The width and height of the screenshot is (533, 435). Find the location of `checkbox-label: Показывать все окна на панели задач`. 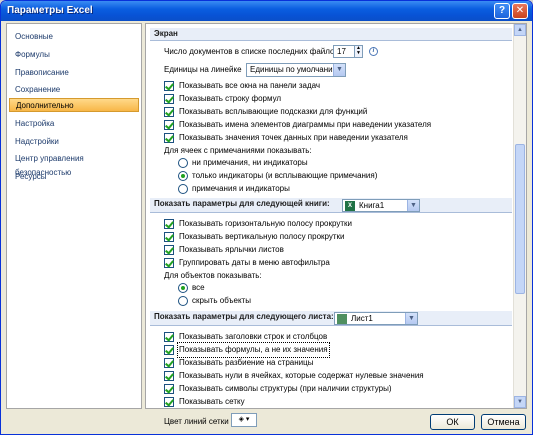

checkbox-label: Показывать все окна на панели задач is located at coordinates (250, 85).